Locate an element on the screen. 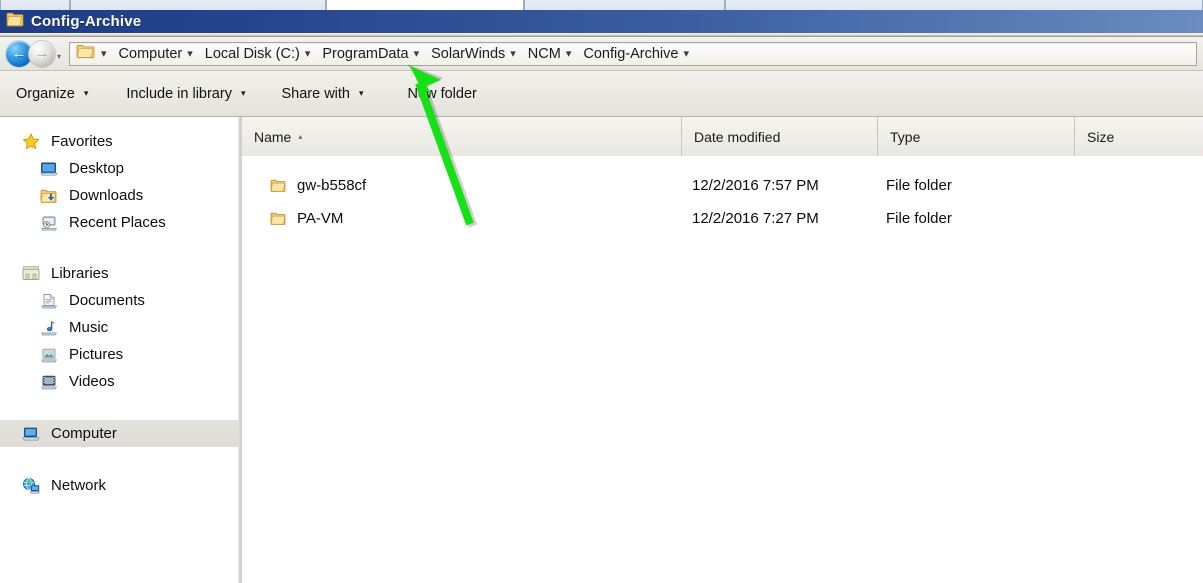 Image resolution: width=1203 pixels, height=583 pixels. pictures-icon is located at coordinates (50, 355).